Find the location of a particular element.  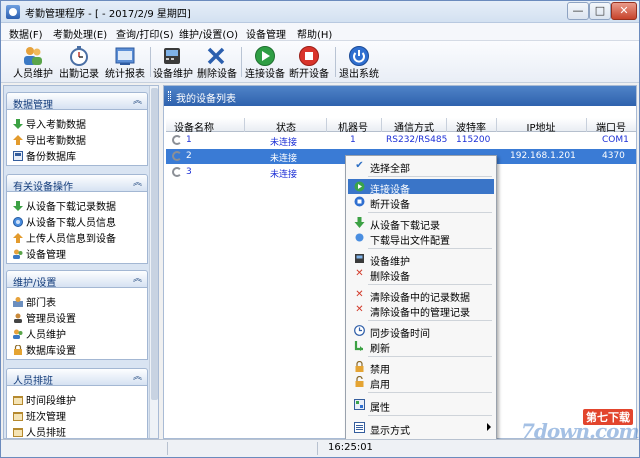

column-header-baud-rate: 波特率 is located at coordinates (471, 126).